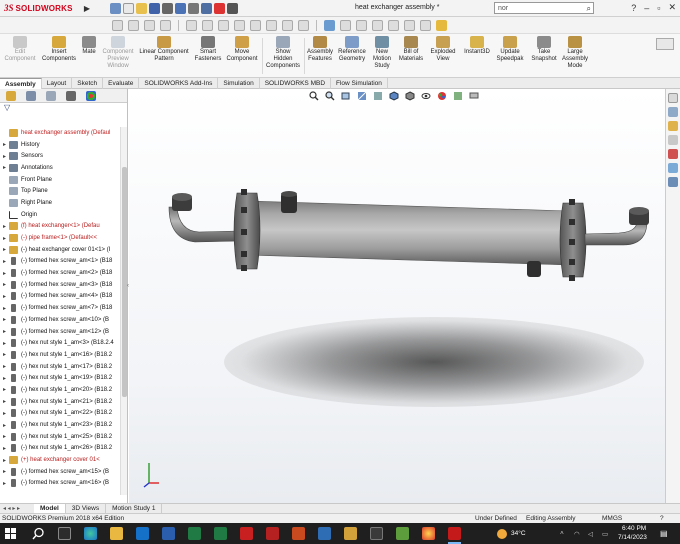 The image size is (680, 544). I want to click on tree-item: Right Plane, so click(60, 203).